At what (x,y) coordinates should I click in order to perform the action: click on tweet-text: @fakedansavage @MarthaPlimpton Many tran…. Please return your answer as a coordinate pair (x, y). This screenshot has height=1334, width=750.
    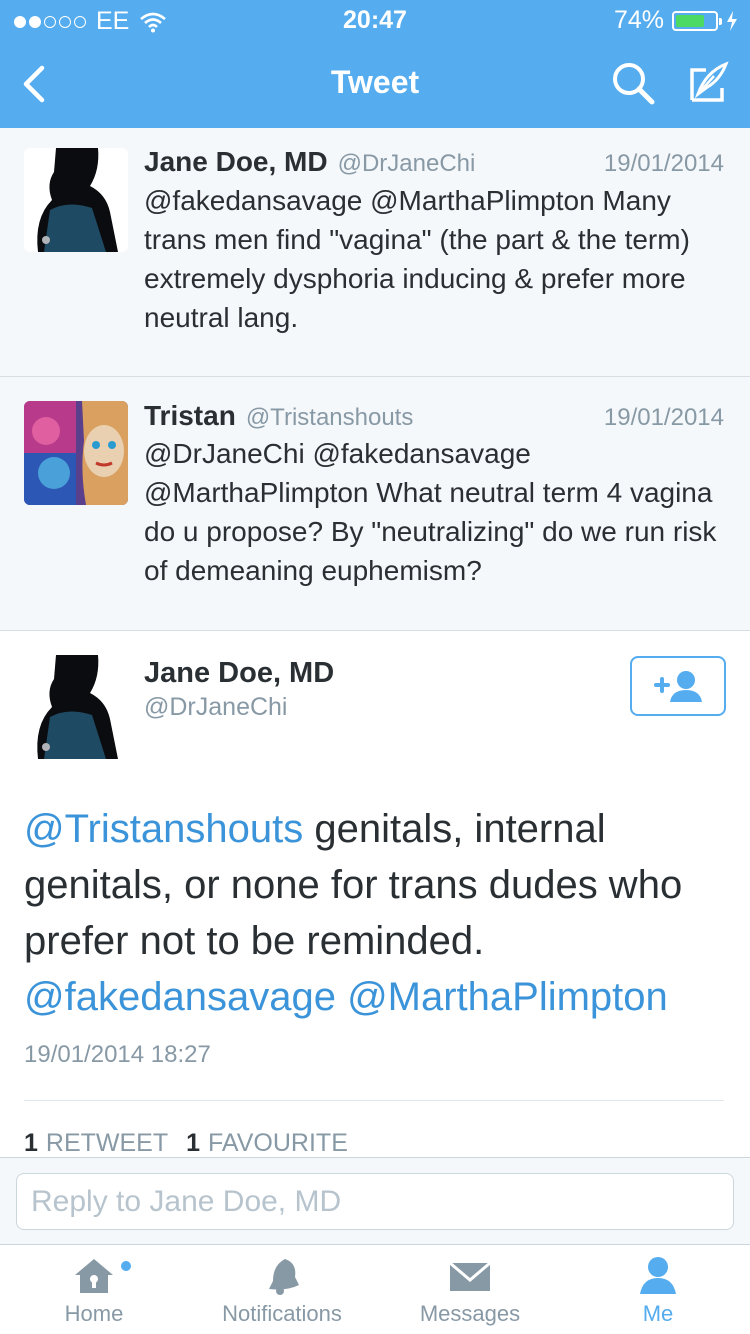
    Looking at the image, I should click on (417, 259).